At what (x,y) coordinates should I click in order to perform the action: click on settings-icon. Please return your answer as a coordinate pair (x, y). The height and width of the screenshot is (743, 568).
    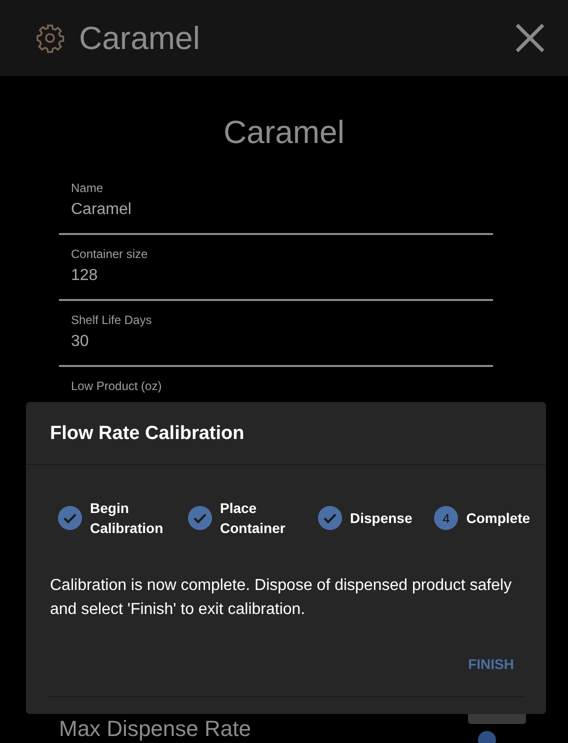
    Looking at the image, I should click on (50, 38).